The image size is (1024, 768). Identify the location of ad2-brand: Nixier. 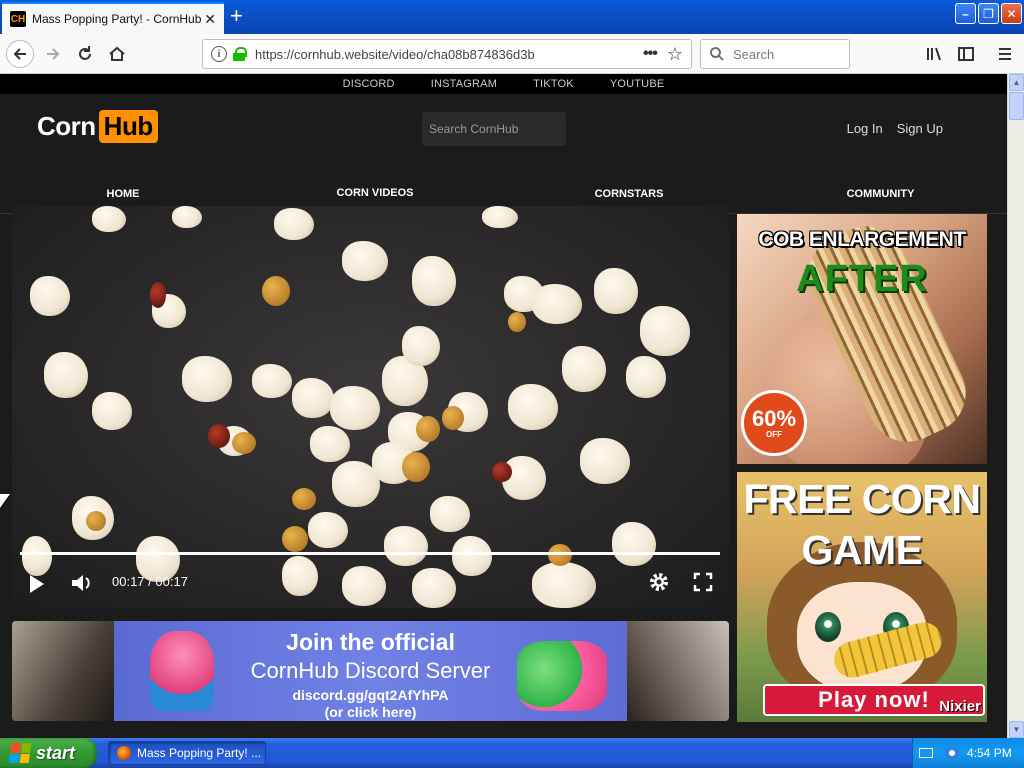
(960, 706).